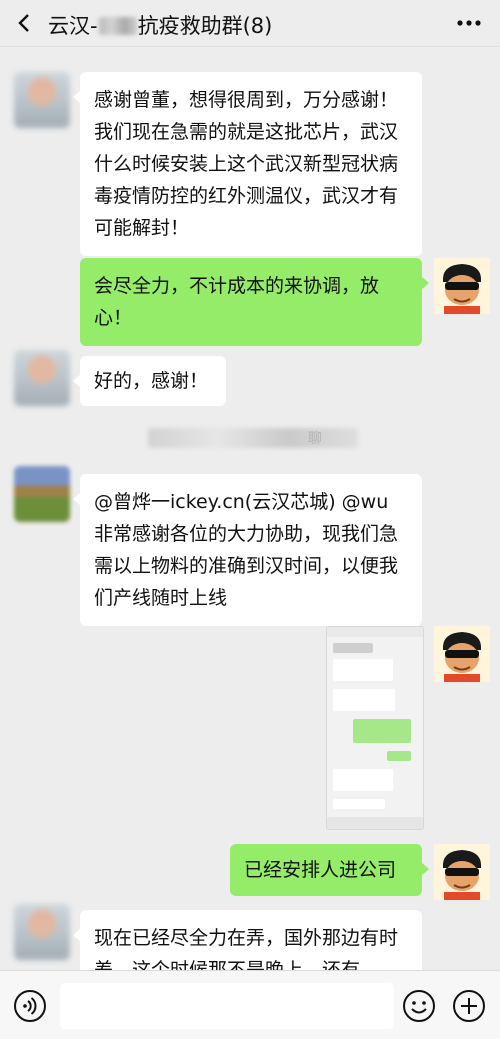 Image resolution: width=500 pixels, height=1039 pixels. I want to click on redacted-name, so click(117, 26).